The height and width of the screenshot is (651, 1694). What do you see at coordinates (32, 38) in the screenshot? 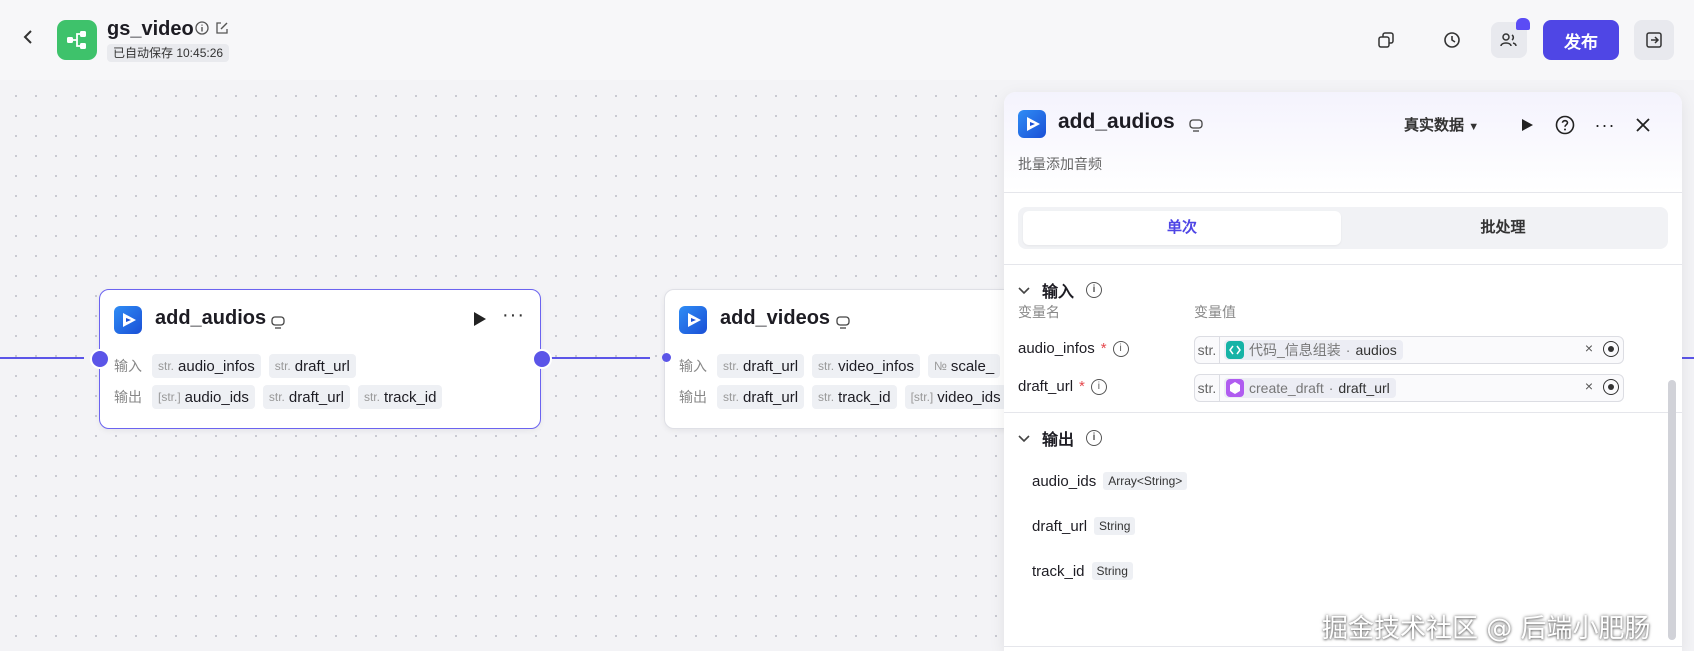
I see `back-icon` at bounding box center [32, 38].